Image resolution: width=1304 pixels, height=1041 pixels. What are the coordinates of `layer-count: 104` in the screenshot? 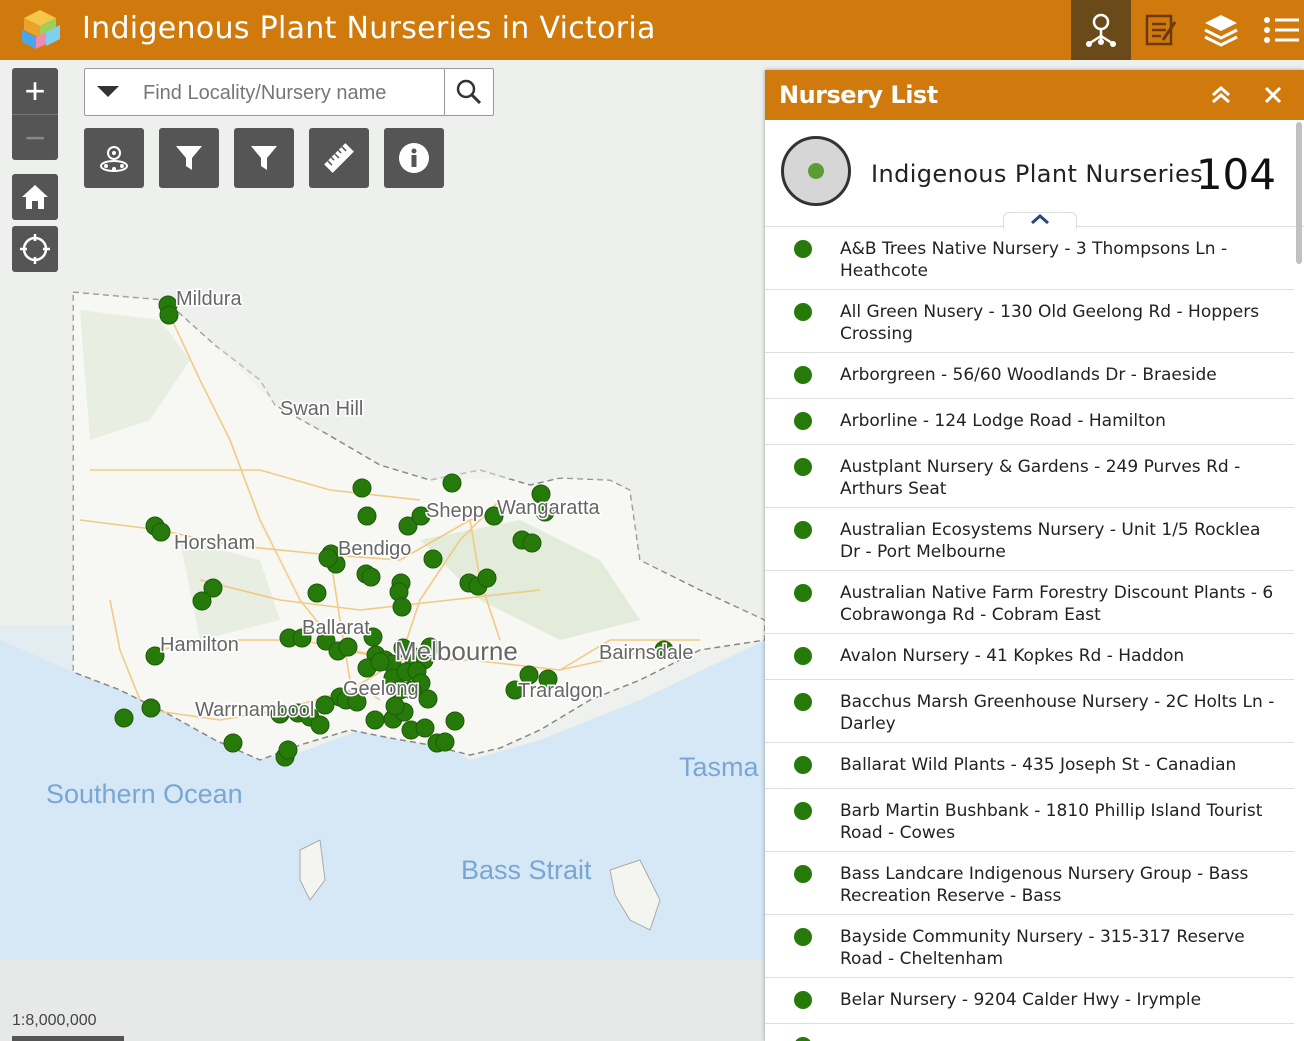 It's located at (1235, 174).